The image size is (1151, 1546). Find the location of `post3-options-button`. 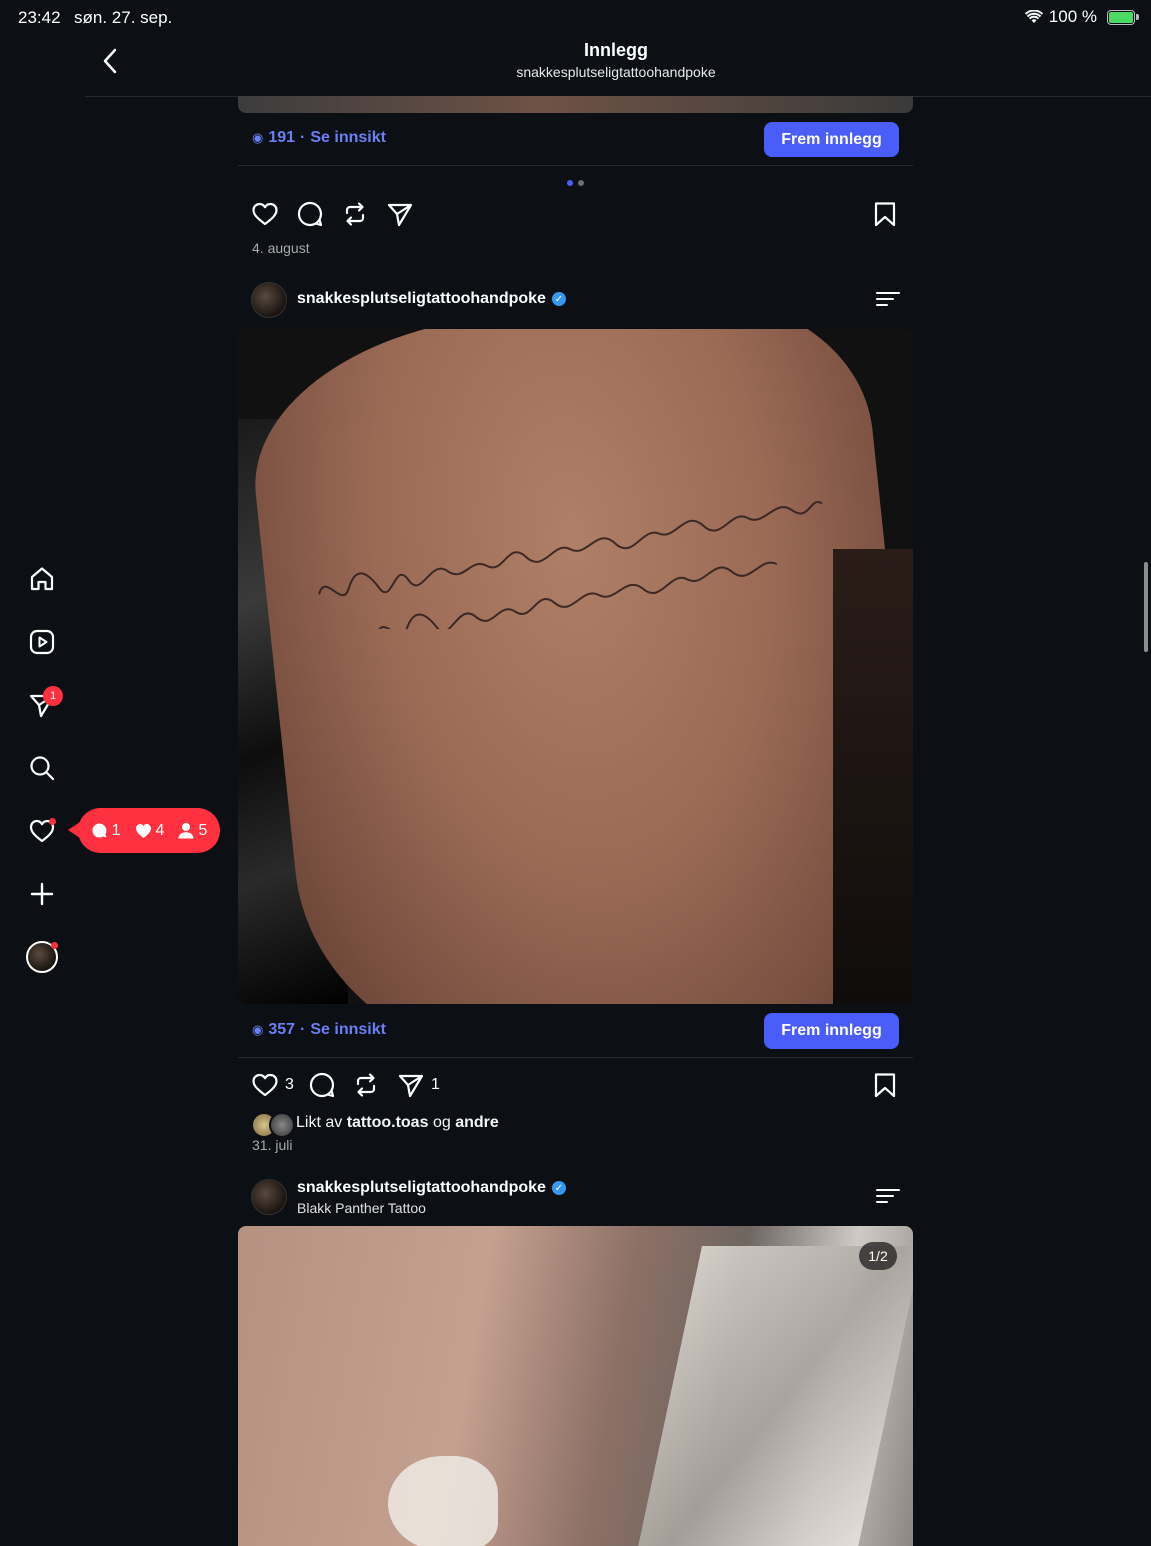

post3-options-button is located at coordinates (888, 1196).